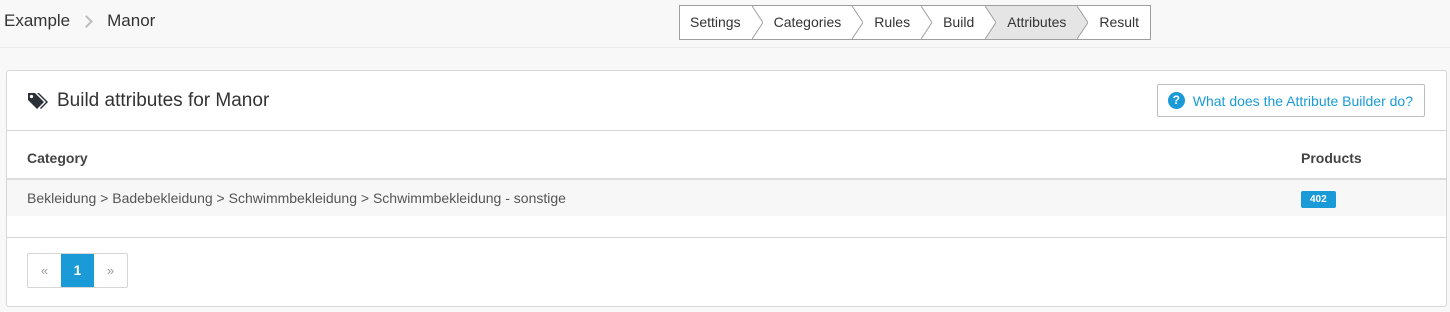 Image resolution: width=1450 pixels, height=312 pixels. What do you see at coordinates (87, 21) in the screenshot?
I see `chevron-right-icon` at bounding box center [87, 21].